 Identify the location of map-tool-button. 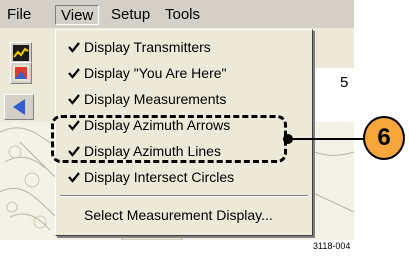
(21, 73).